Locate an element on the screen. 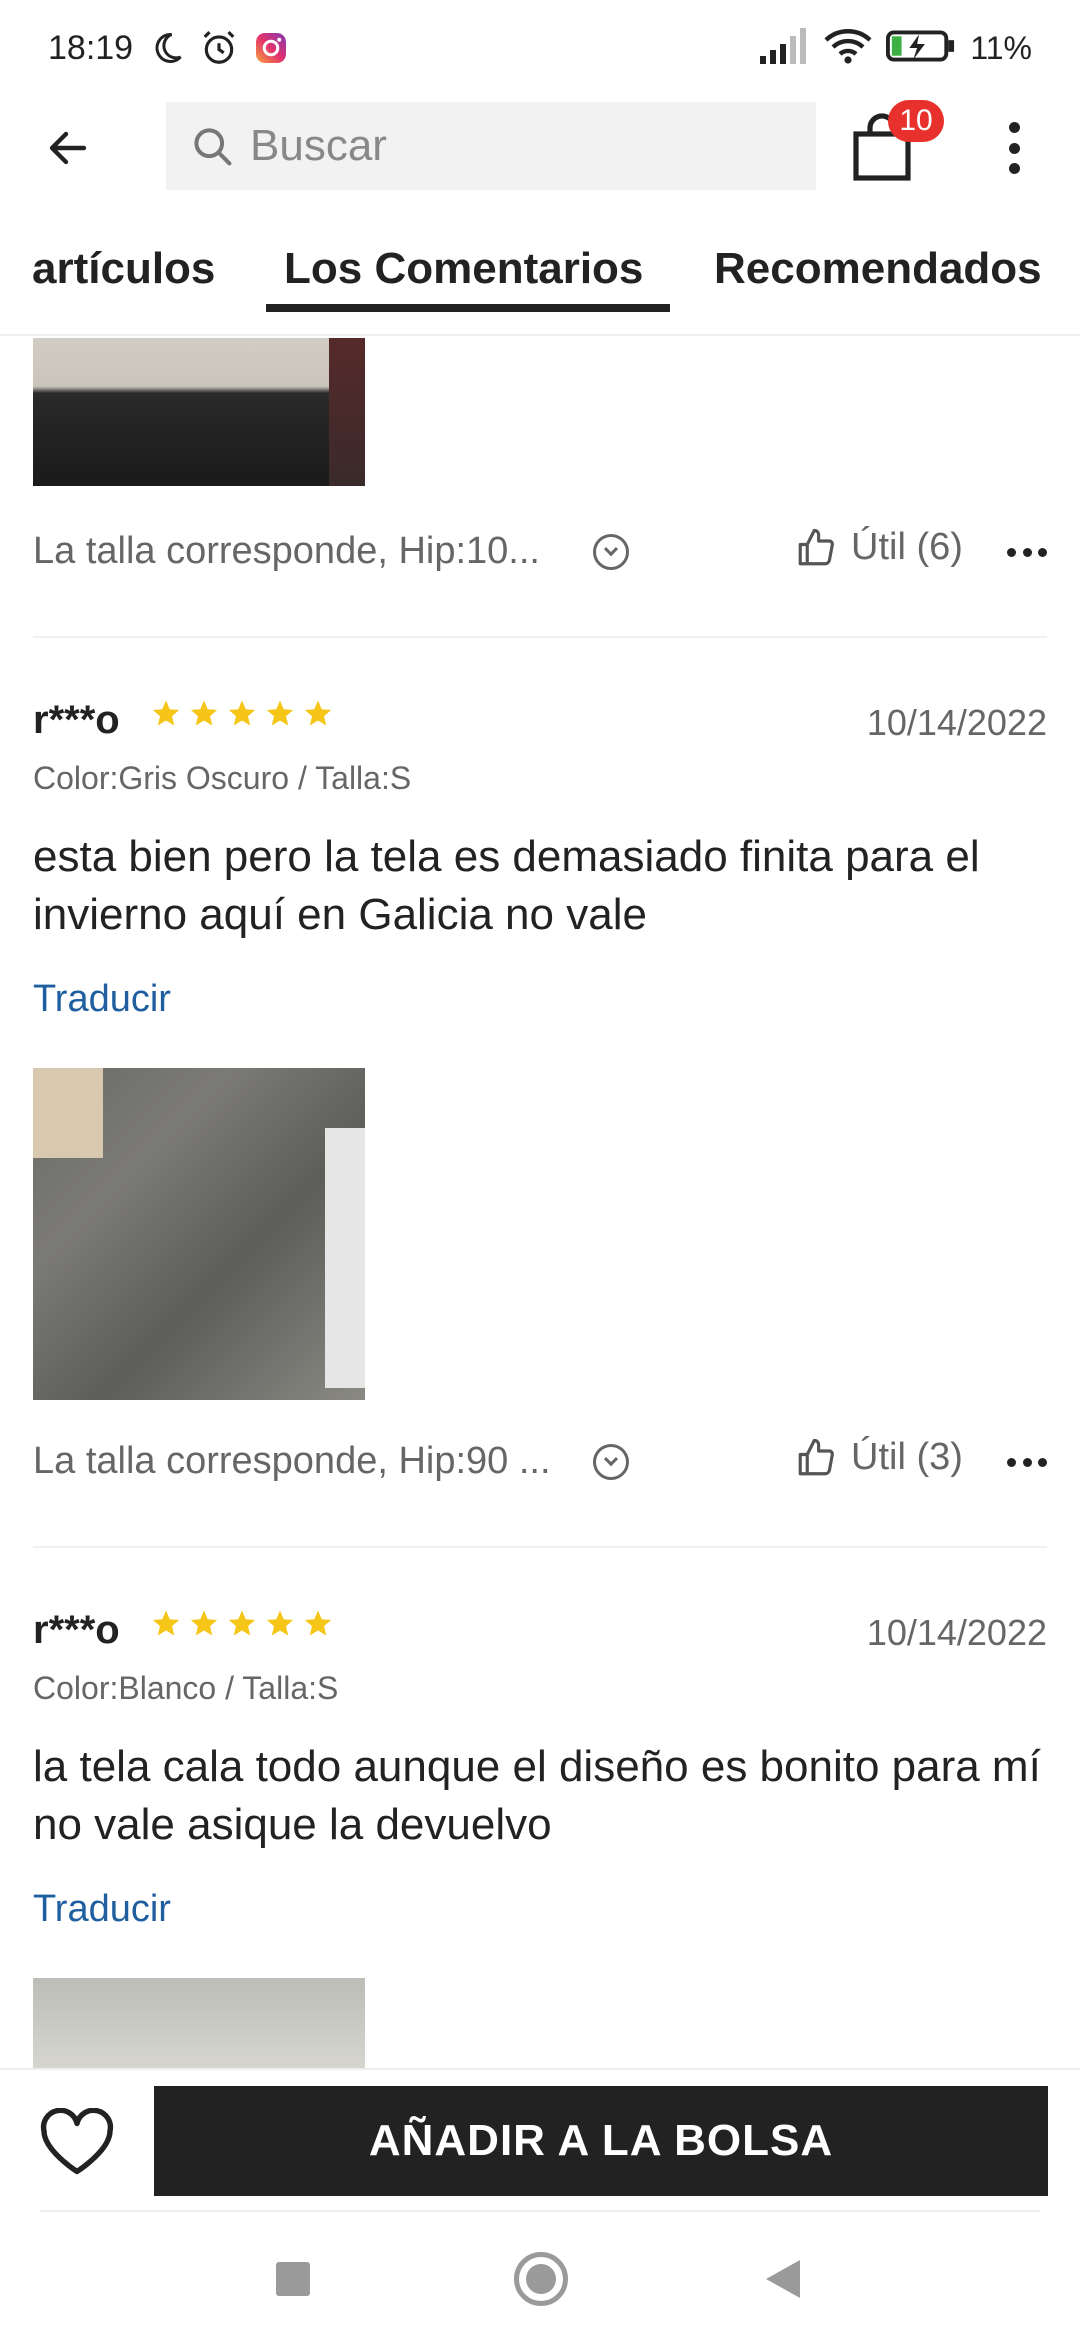 The width and height of the screenshot is (1080, 2340). add-to-bag-button: AÑADIR A LA BOLSA is located at coordinates (601, 2141).